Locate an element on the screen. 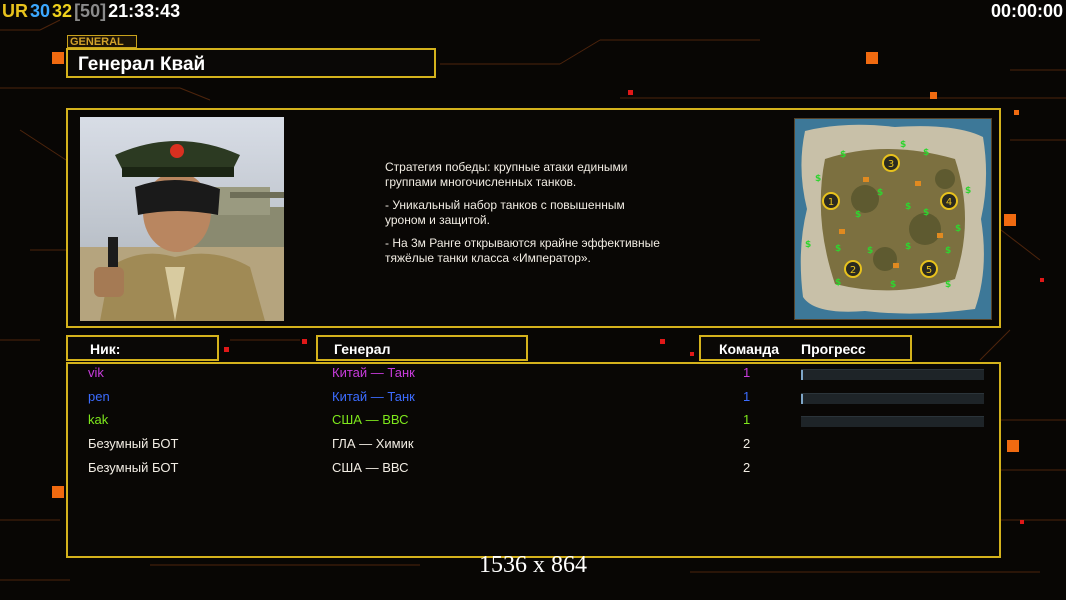  hud-timer: 00:00:00 is located at coordinates (1026, 11).